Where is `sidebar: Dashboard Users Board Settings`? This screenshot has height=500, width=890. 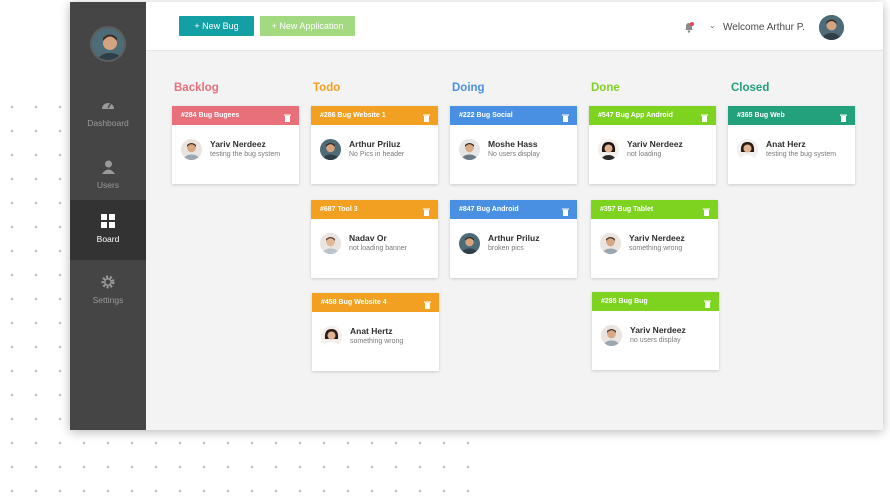 sidebar: Dashboard Users Board Settings is located at coordinates (108, 216).